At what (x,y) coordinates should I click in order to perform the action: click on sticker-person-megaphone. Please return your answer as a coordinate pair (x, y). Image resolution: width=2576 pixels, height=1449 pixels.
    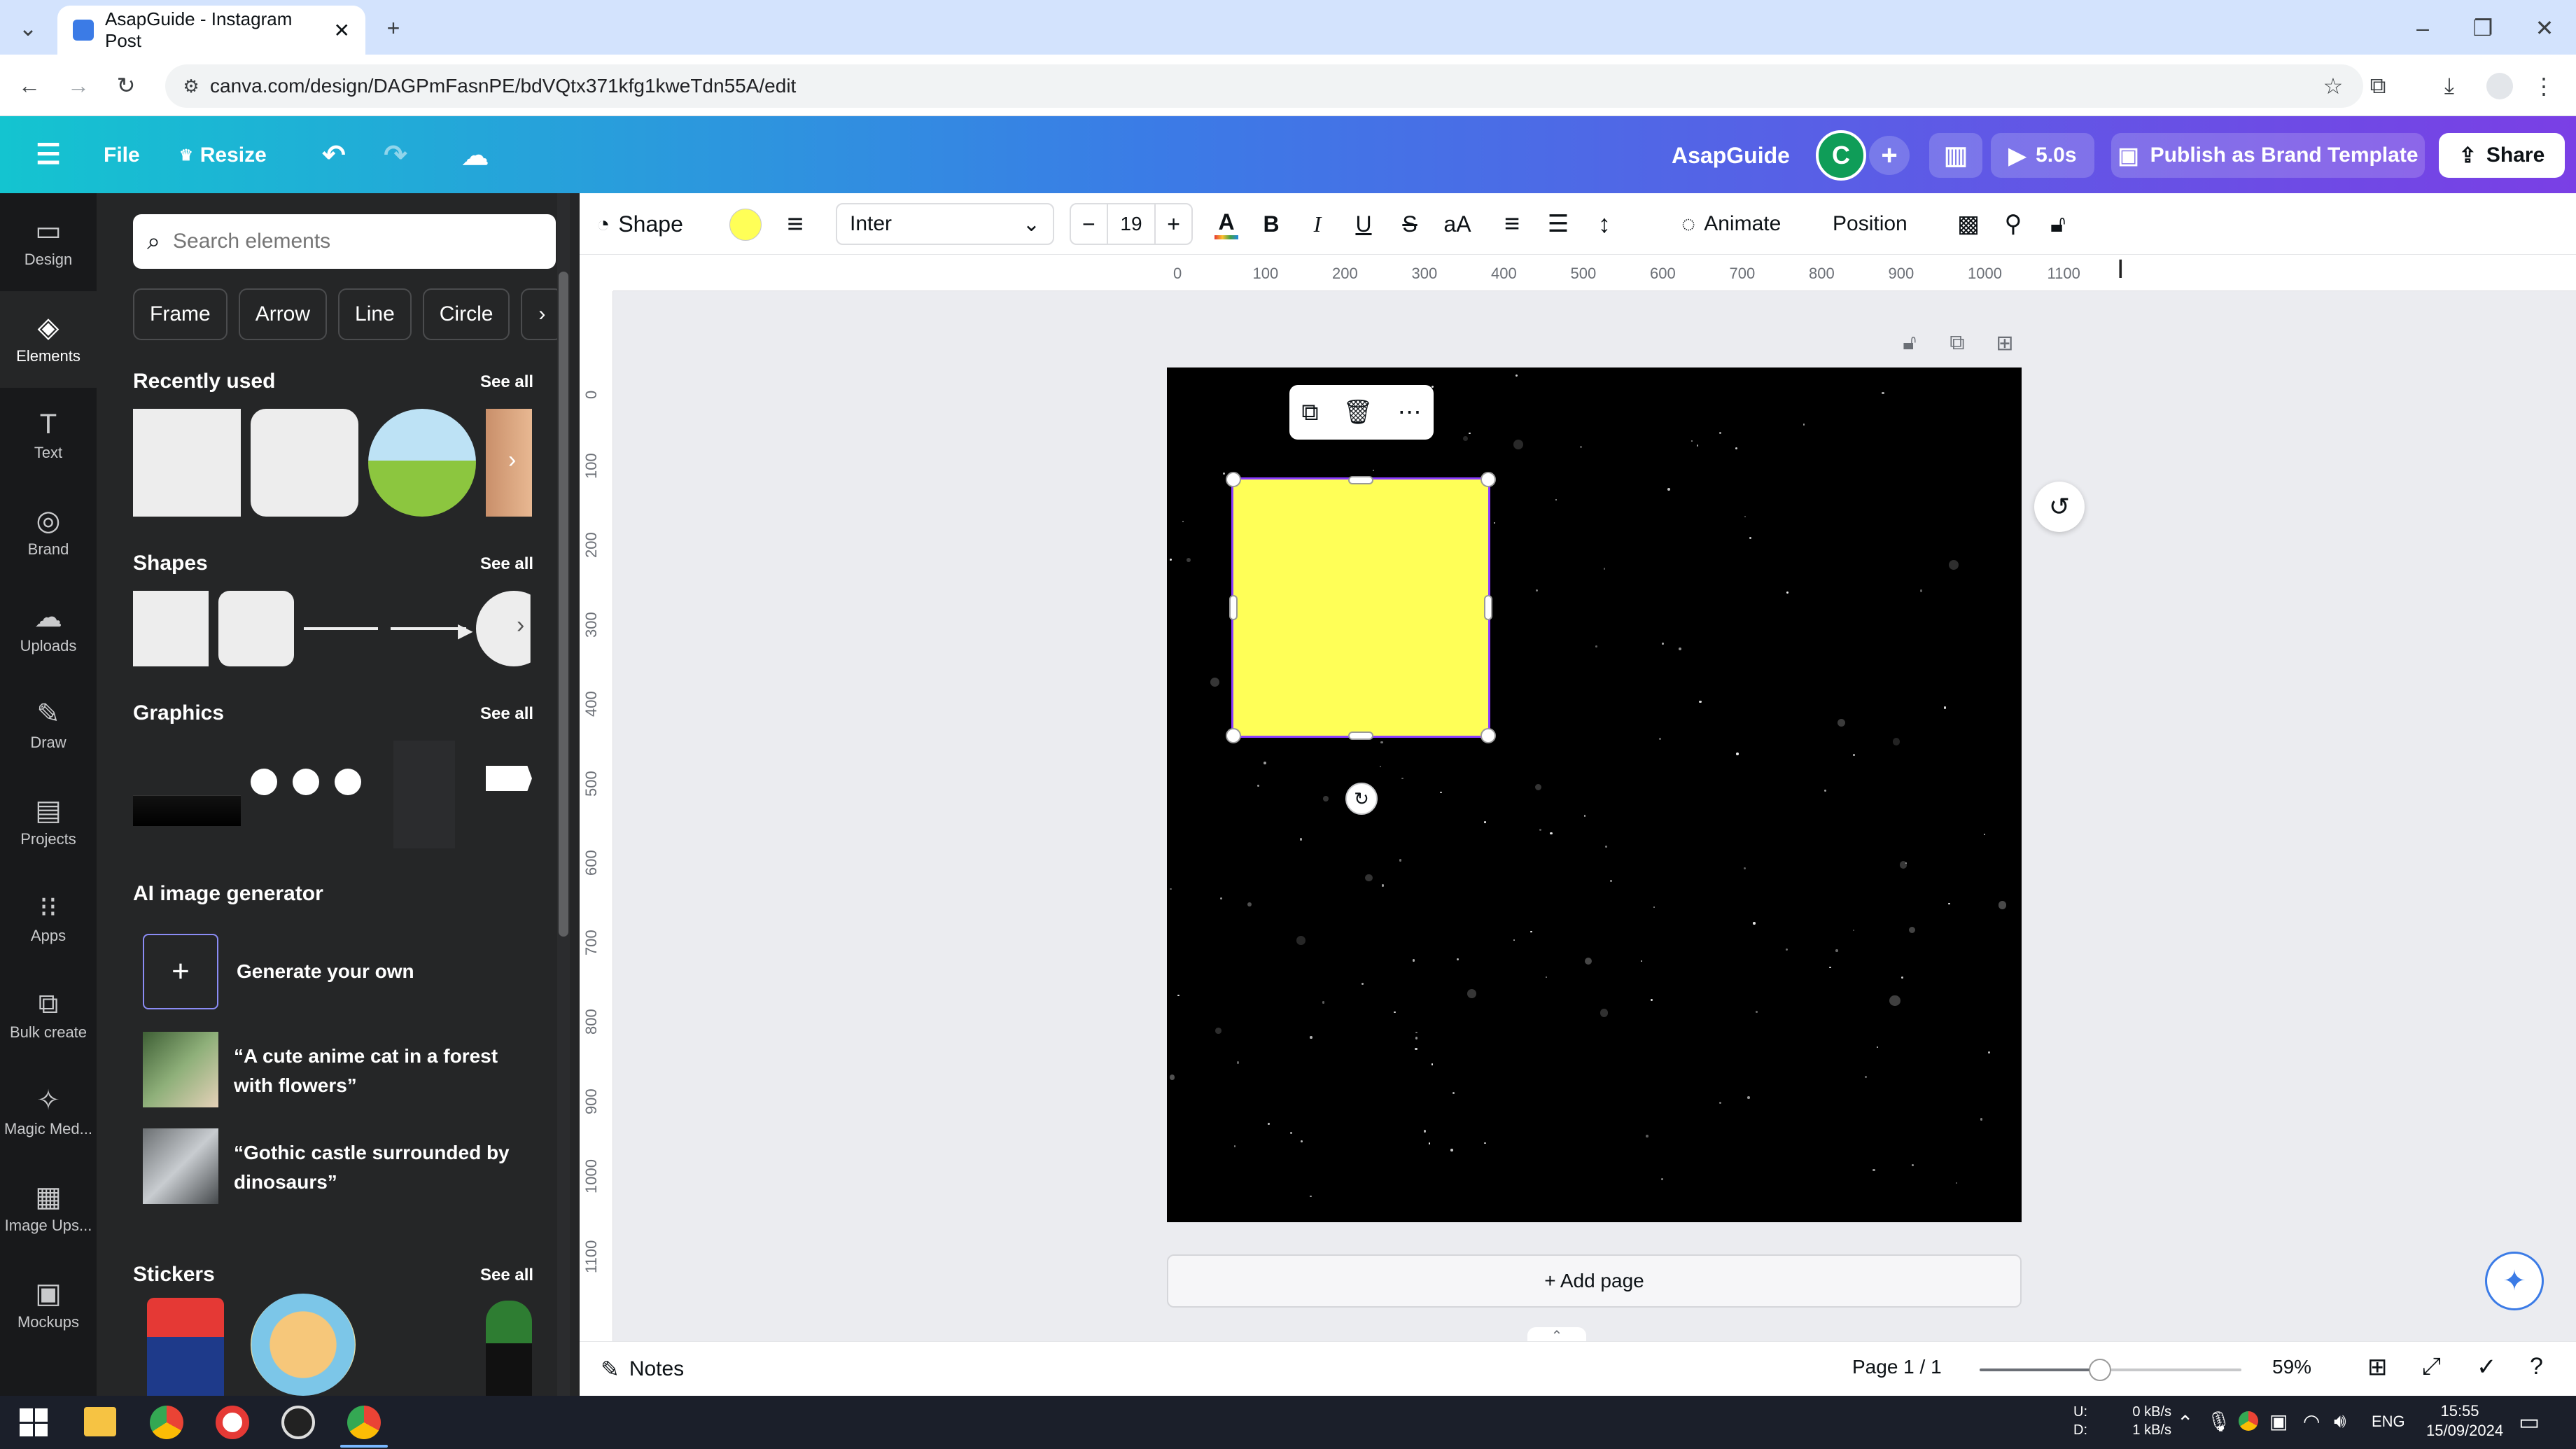
    Looking at the image, I should click on (185, 1347).